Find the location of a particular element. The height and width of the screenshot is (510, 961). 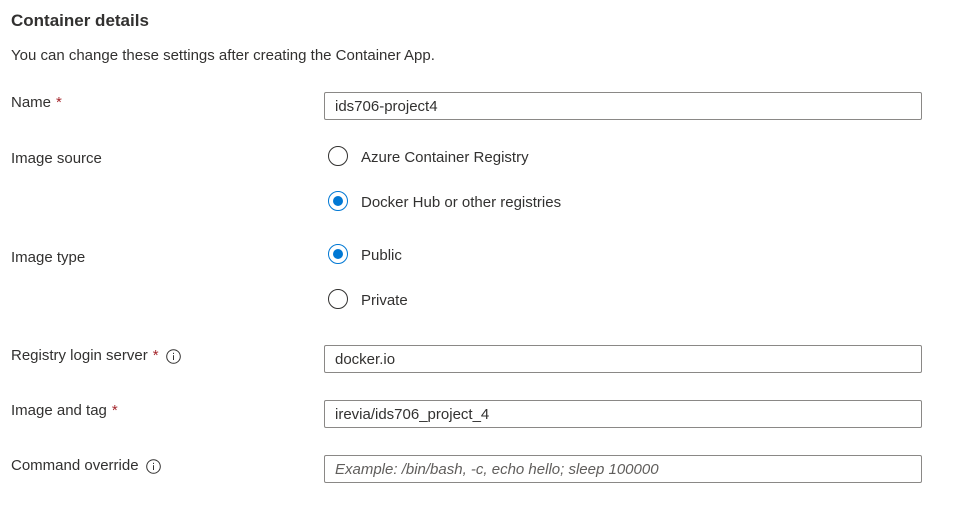

section-title: Container details is located at coordinates (80, 20).